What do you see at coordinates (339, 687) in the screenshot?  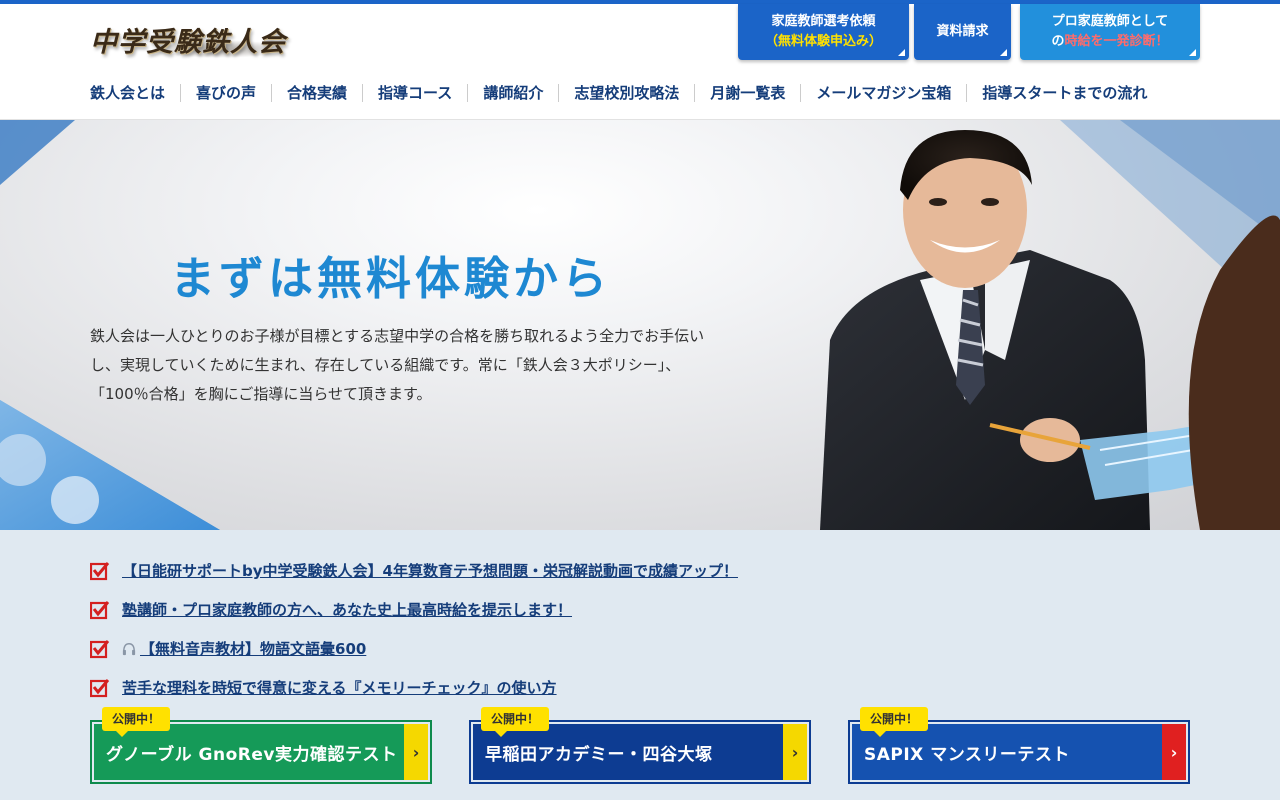 I see `news-link-memory-check: 苦手な理科を時短で得意に変える『メモリーチェック』の使い方` at bounding box center [339, 687].